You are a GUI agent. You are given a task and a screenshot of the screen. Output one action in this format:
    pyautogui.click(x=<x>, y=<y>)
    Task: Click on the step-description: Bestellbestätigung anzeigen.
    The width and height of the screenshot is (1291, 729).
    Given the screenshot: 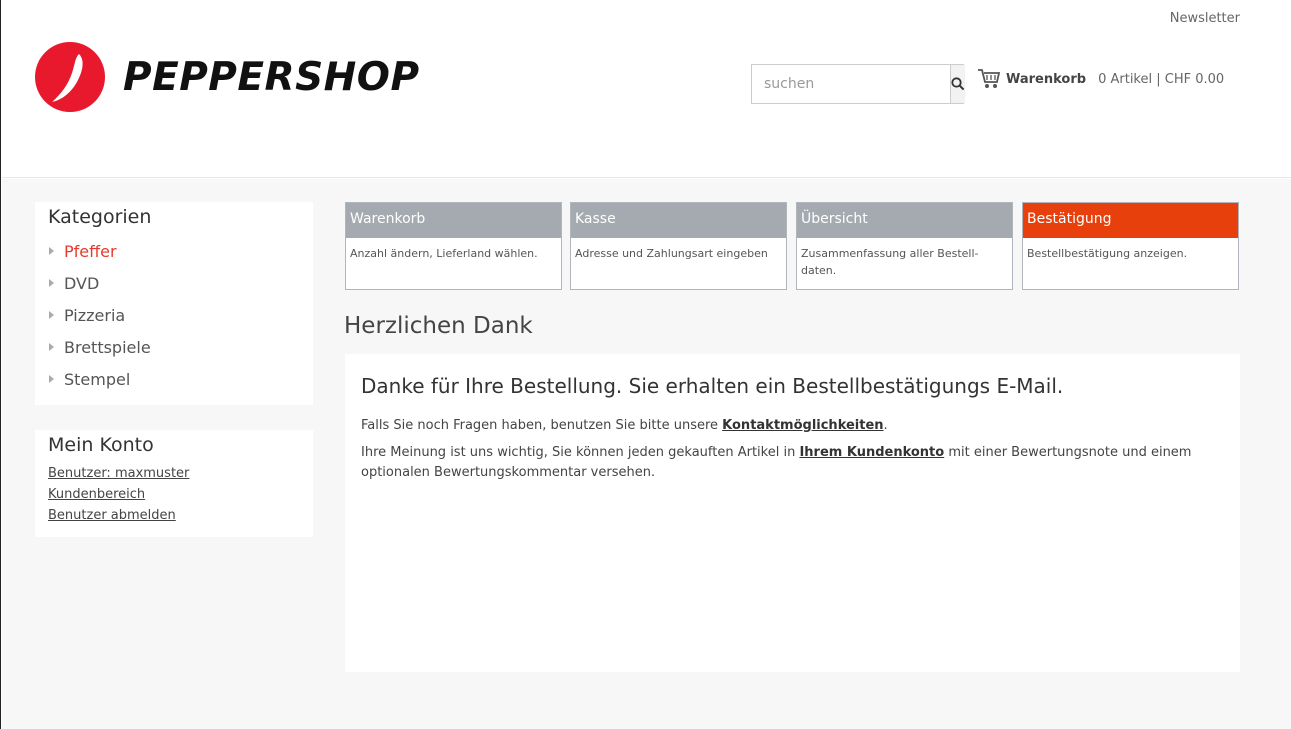 What is the action you would take?
    pyautogui.click(x=1107, y=253)
    